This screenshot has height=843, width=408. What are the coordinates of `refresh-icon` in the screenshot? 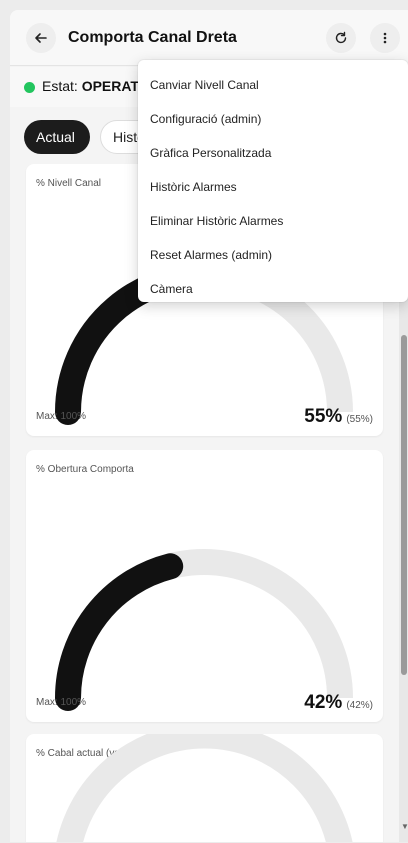 It's located at (341, 37).